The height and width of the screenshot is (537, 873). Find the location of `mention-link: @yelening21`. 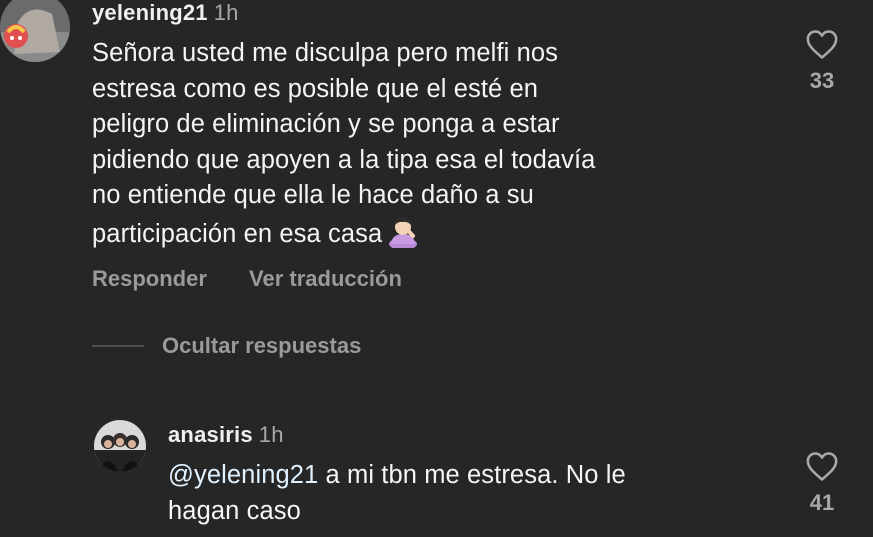

mention-link: @yelening21 is located at coordinates (243, 475).